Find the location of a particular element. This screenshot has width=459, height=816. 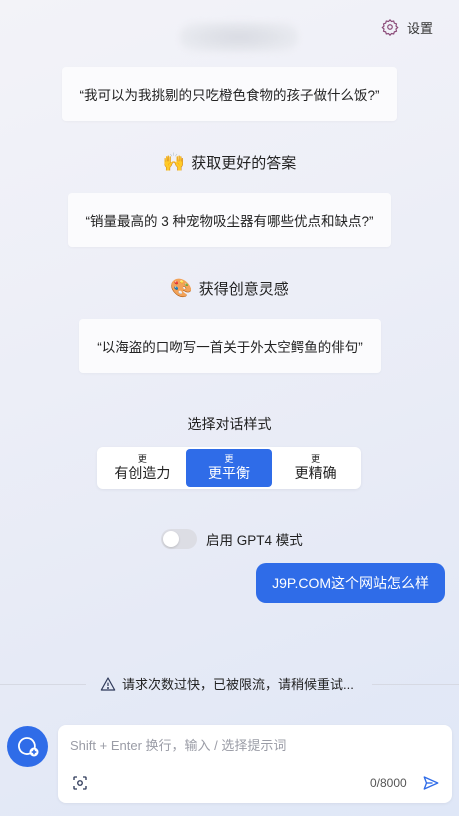

section-title-better-answers: 🙌 获取更好的答案 is located at coordinates (229, 162).